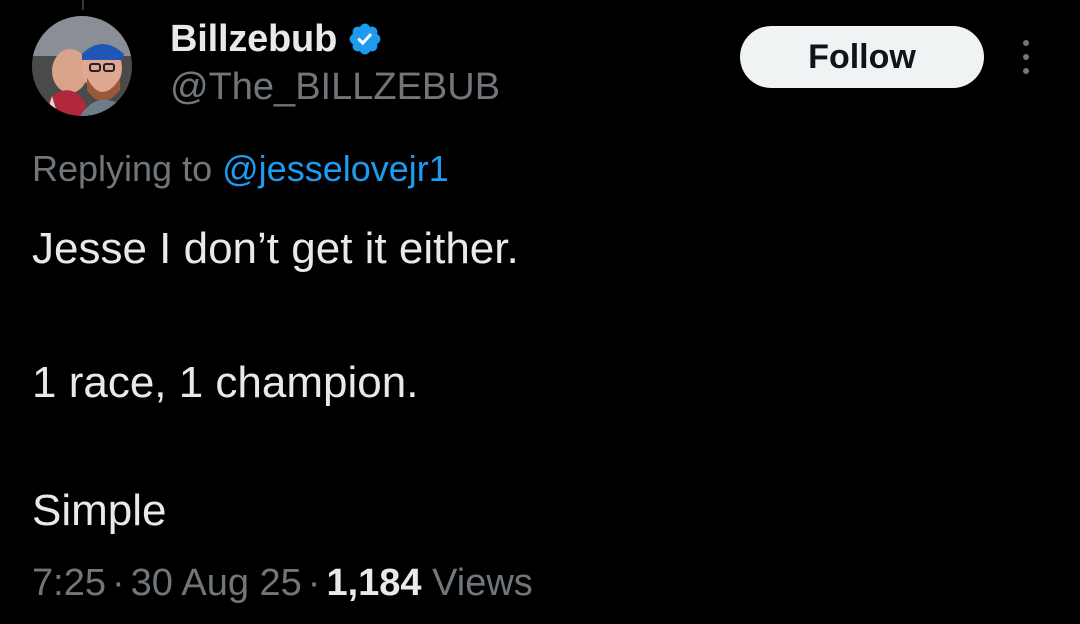 This screenshot has width=1080, height=624. Describe the element at coordinates (335, 168) in the screenshot. I see `reply-target-link: @jesselovejr1` at that location.